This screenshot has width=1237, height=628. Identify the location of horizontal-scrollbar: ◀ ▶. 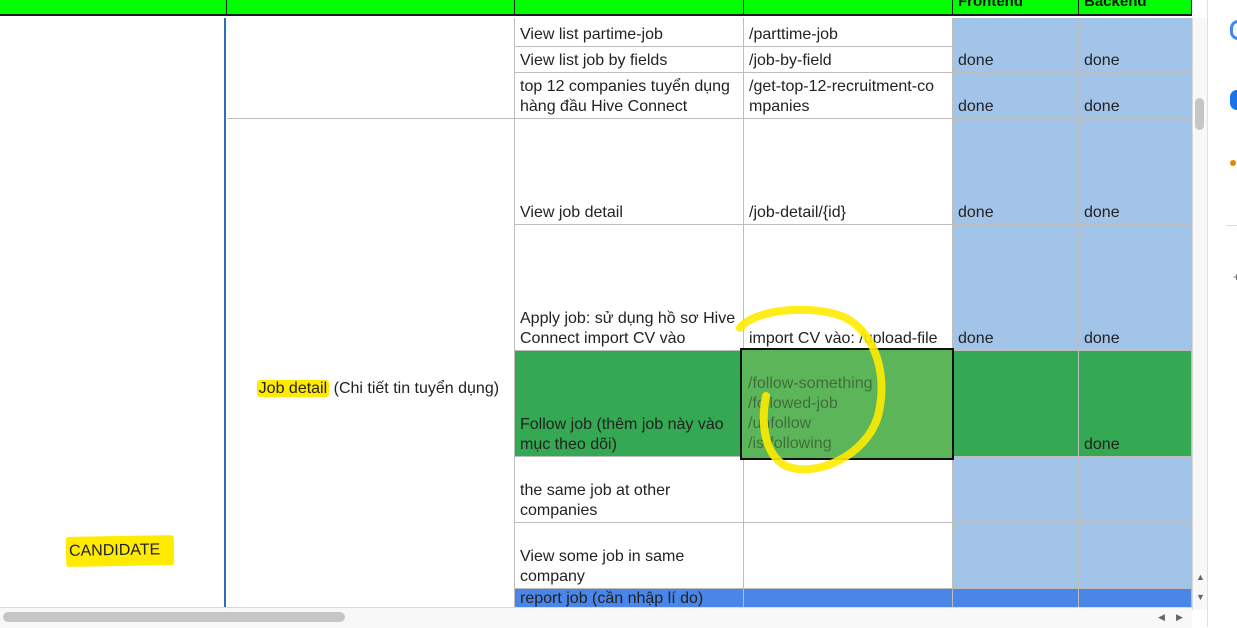
(596, 617).